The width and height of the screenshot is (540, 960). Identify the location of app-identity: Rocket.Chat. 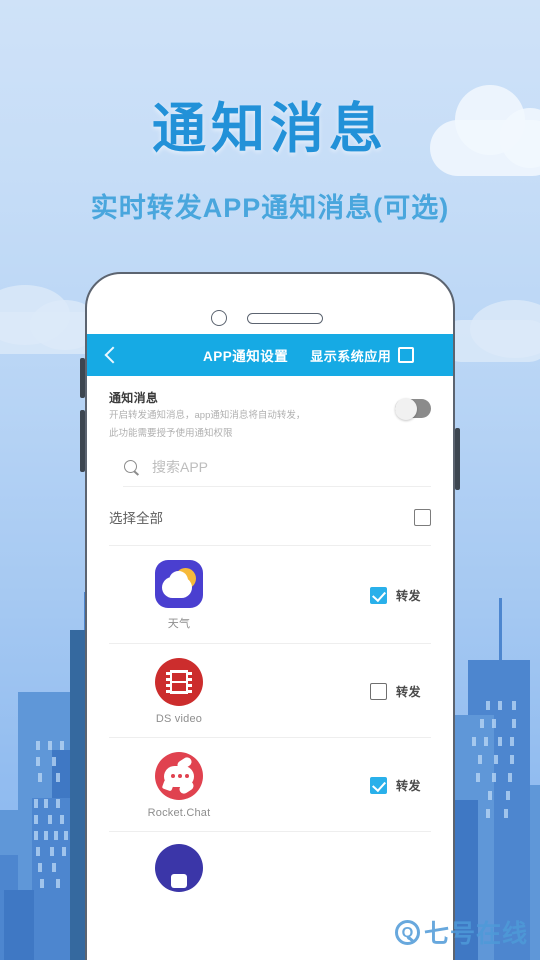
(179, 785).